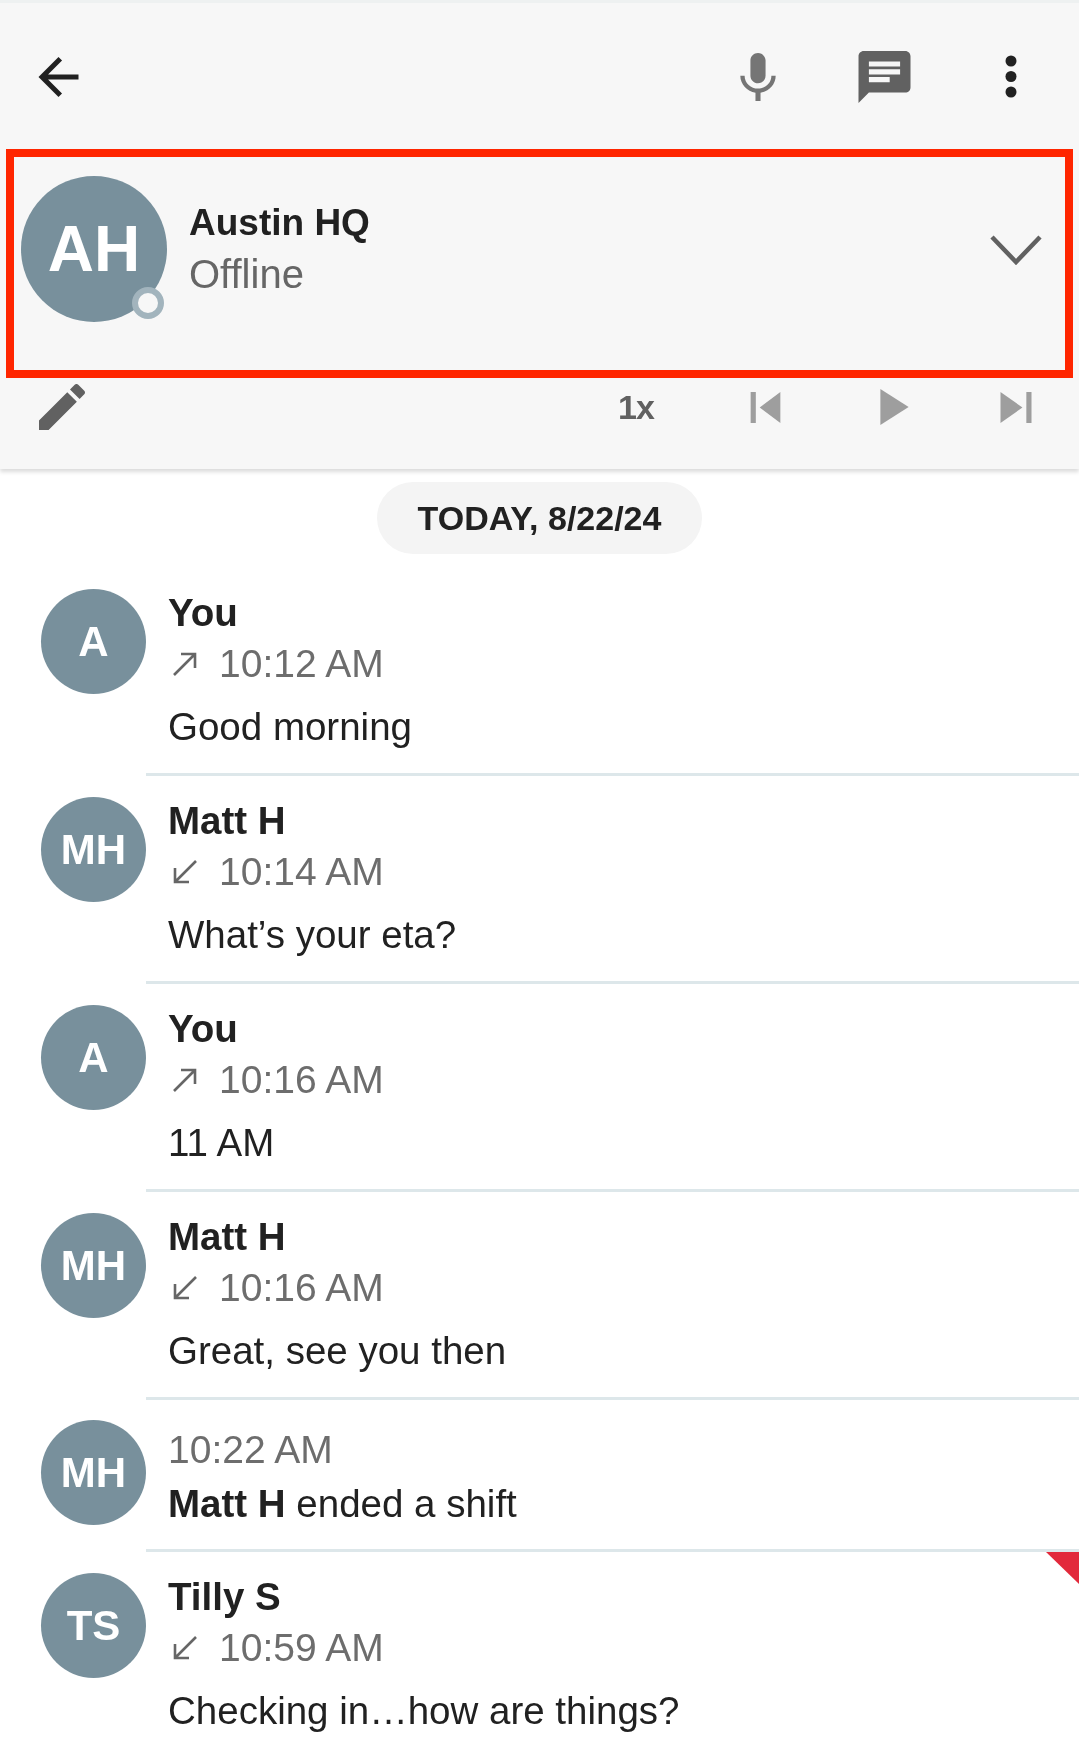 The height and width of the screenshot is (1744, 1079). What do you see at coordinates (301, 664) in the screenshot?
I see `message-time: 10:12 AM` at bounding box center [301, 664].